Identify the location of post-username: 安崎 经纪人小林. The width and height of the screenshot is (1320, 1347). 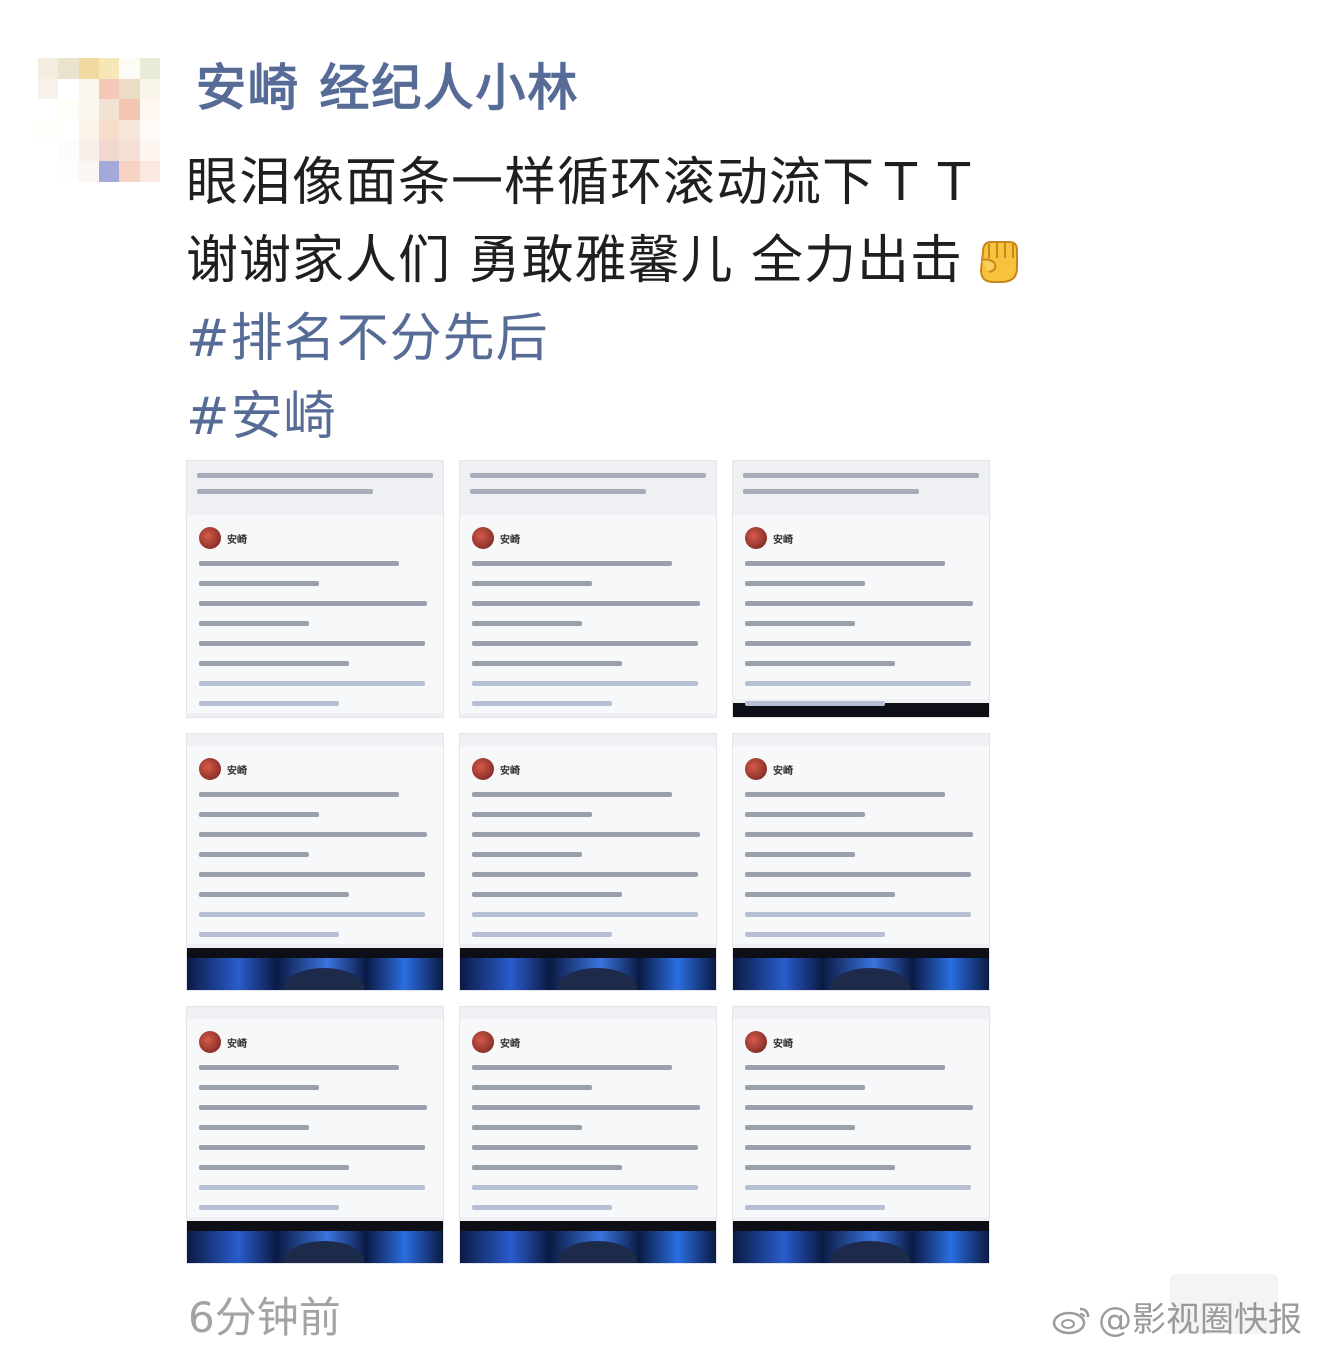
(387, 84).